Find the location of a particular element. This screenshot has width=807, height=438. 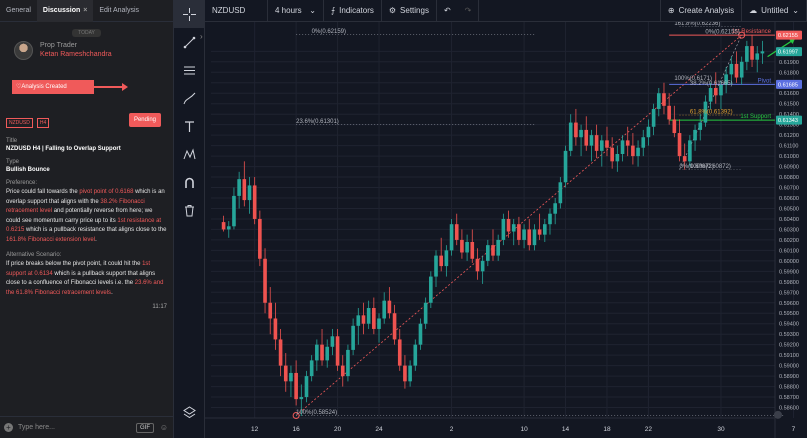

price-tick-label: 0.58600 is located at coordinates (789, 409).